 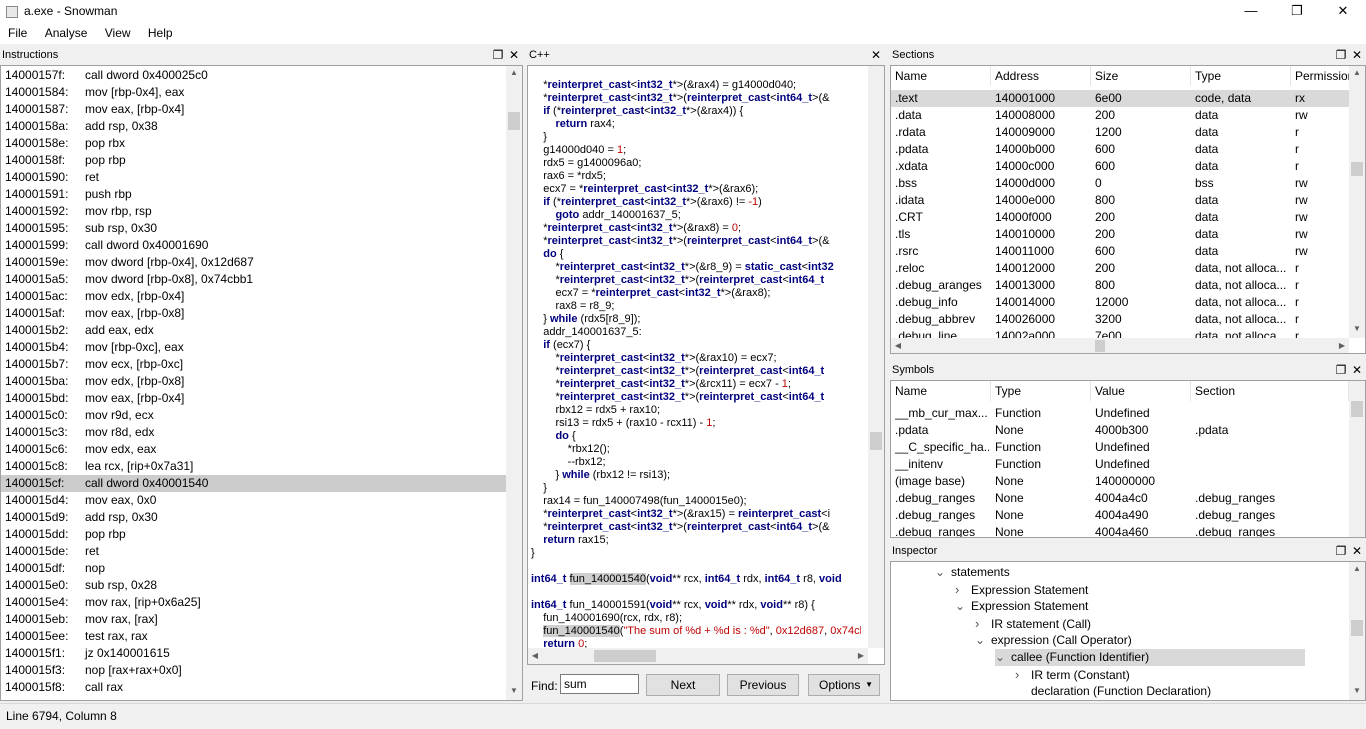 I want to click on sections-row: .rsrc 140011000 600 data rw, so click(x=1120, y=251).